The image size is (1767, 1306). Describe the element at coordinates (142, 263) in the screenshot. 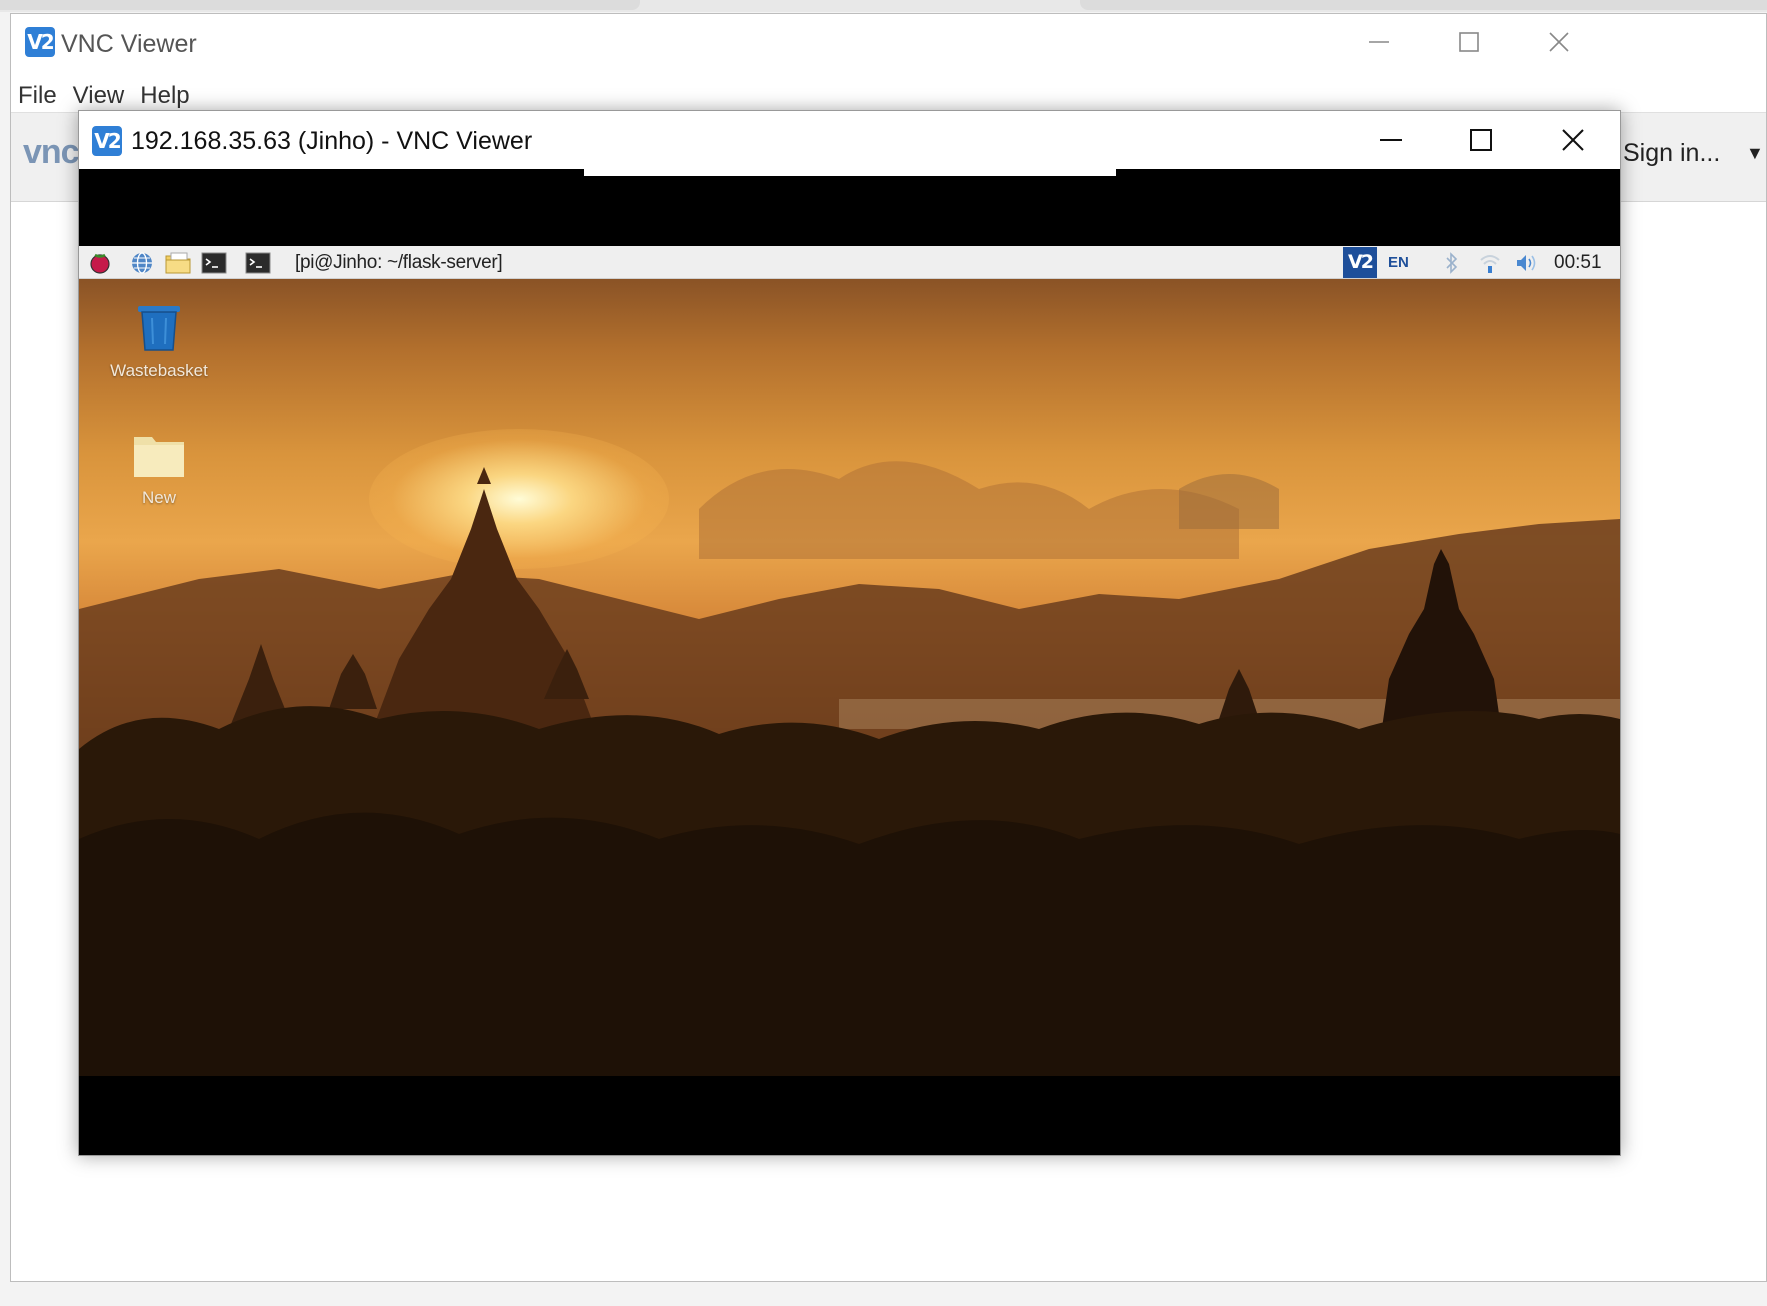

I see `web-browser-icon` at that location.